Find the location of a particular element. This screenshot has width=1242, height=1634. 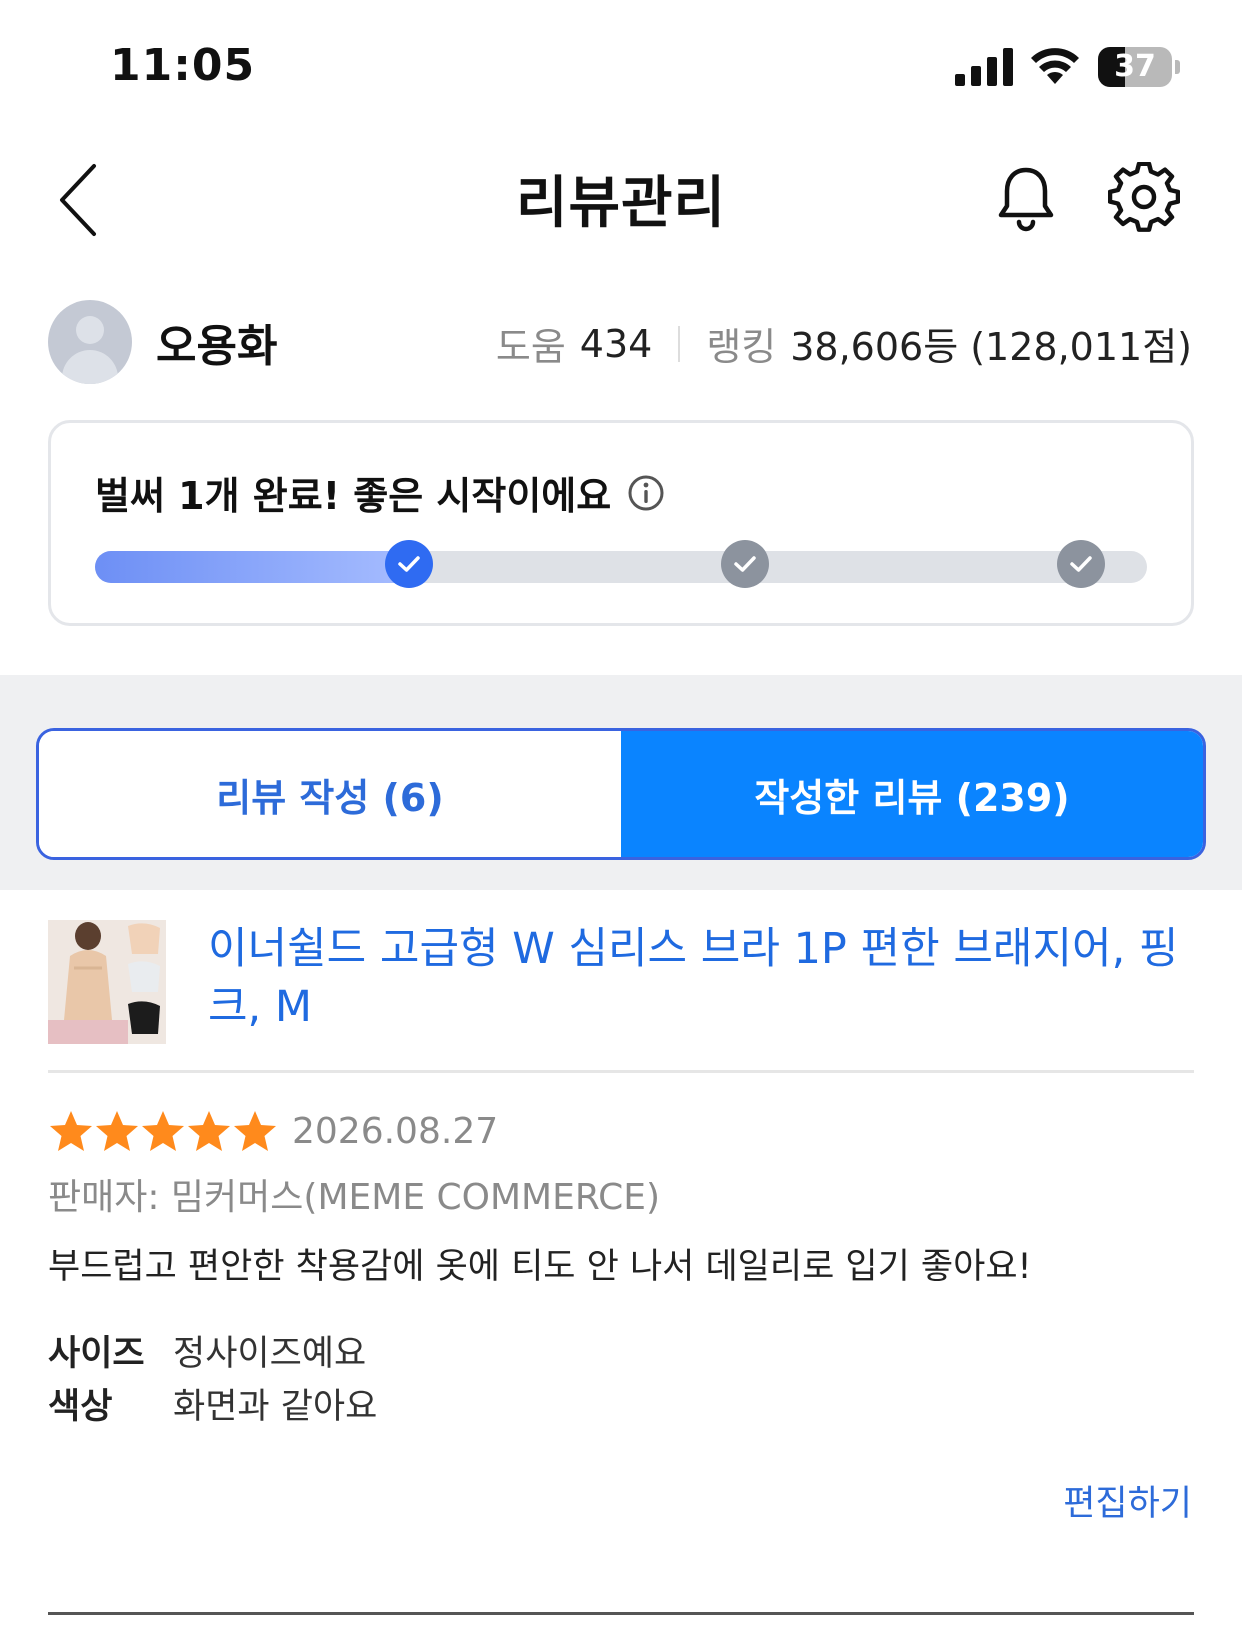

username: 오용화 is located at coordinates (217, 346).